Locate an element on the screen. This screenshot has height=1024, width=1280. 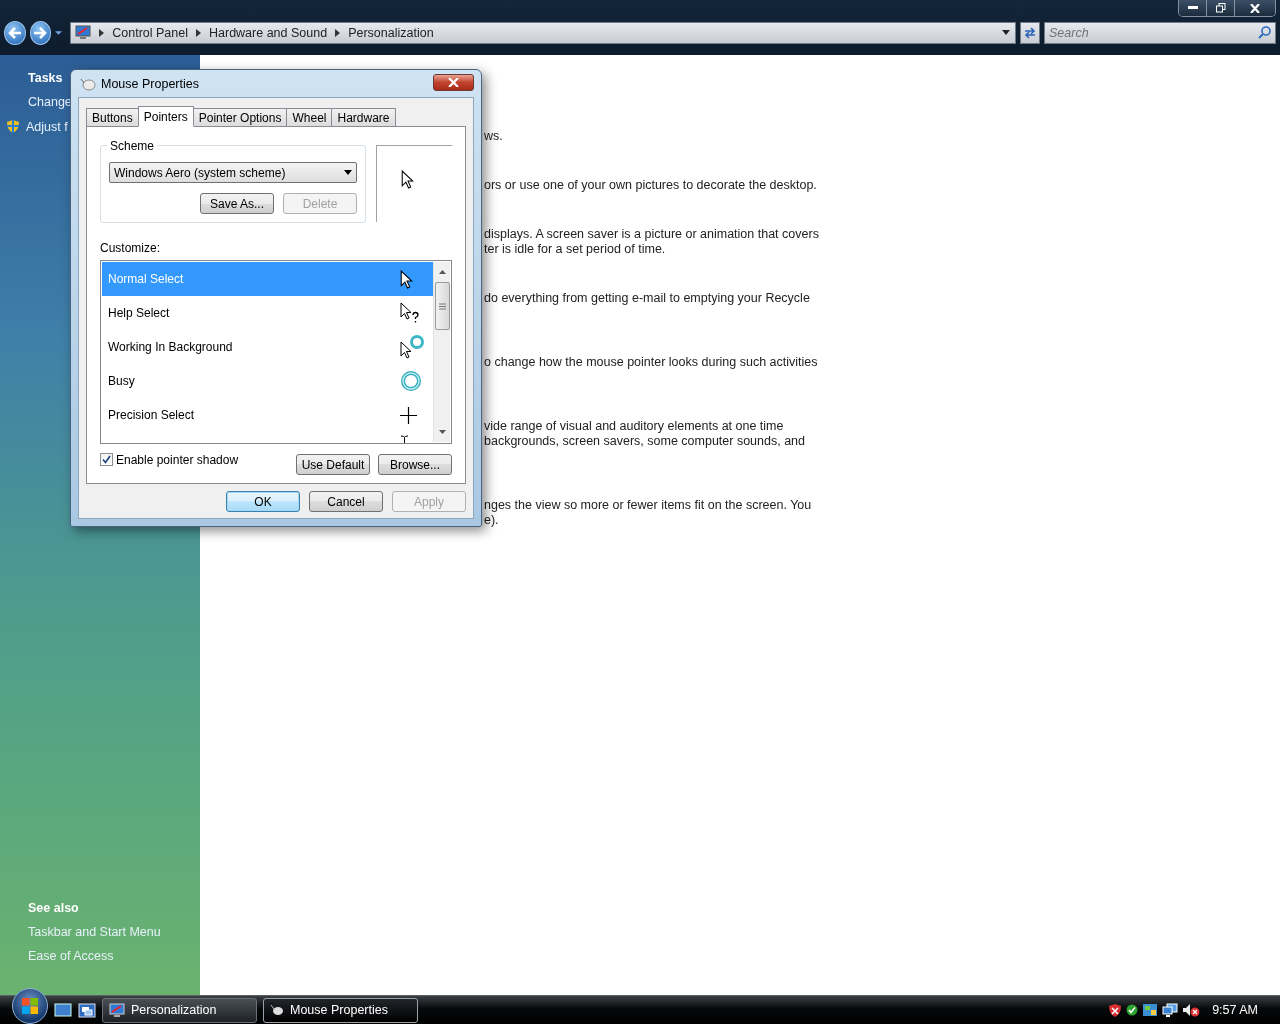
clock: 9:57 AM is located at coordinates (1235, 1010).